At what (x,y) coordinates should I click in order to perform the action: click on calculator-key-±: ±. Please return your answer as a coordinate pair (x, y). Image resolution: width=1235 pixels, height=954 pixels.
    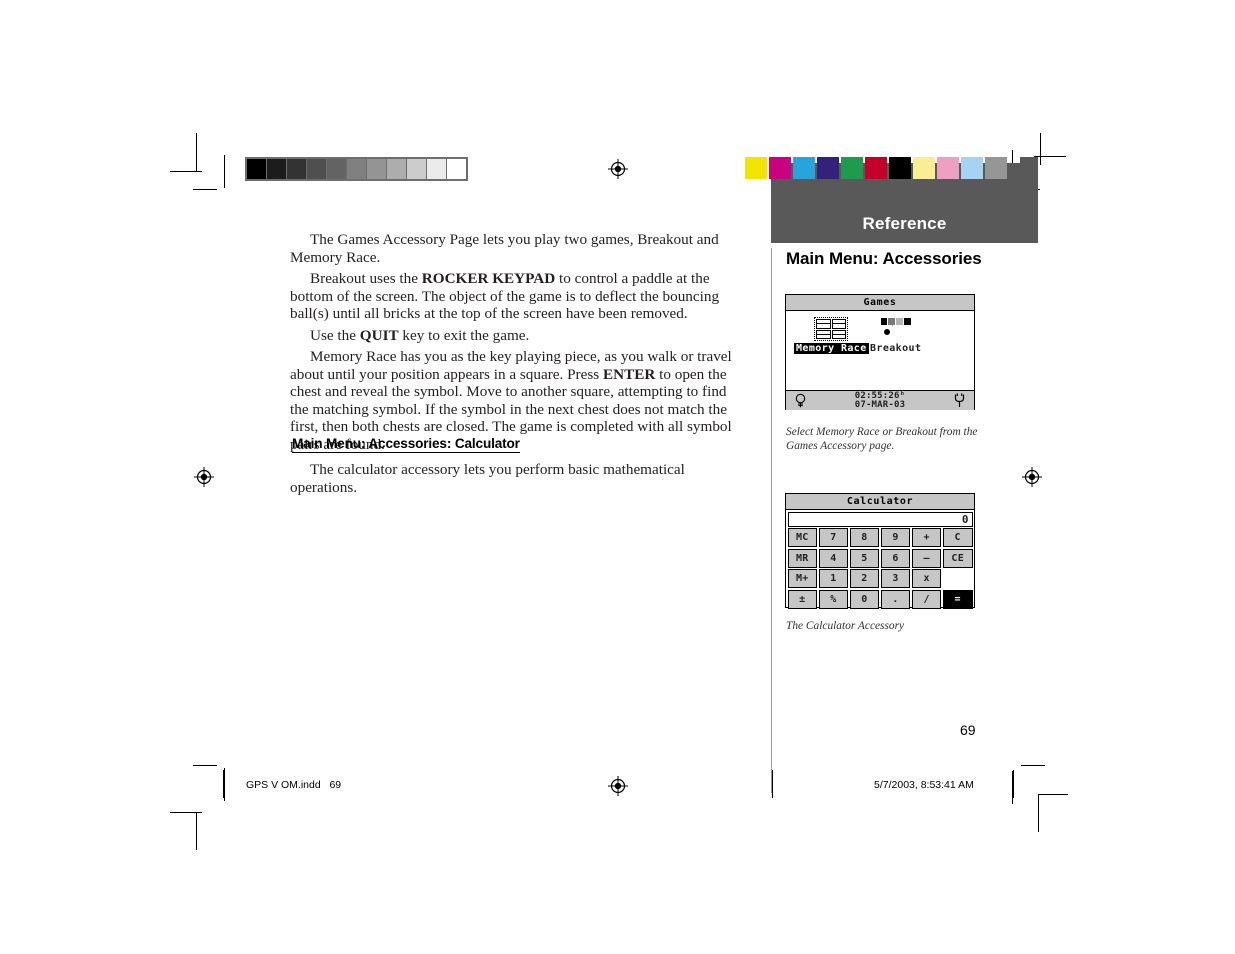
    Looking at the image, I should click on (802, 599).